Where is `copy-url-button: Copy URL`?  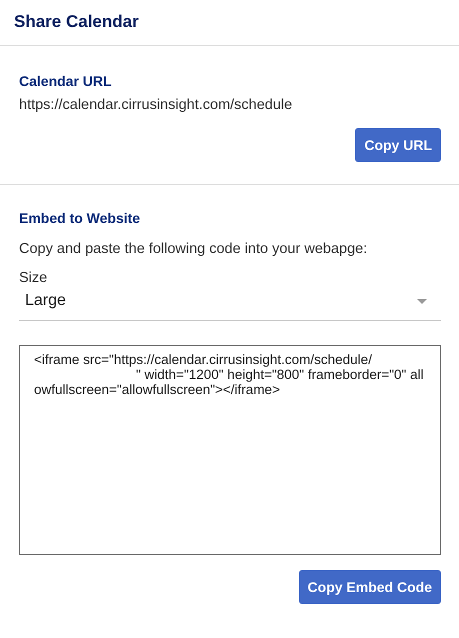
copy-url-button: Copy URL is located at coordinates (398, 145).